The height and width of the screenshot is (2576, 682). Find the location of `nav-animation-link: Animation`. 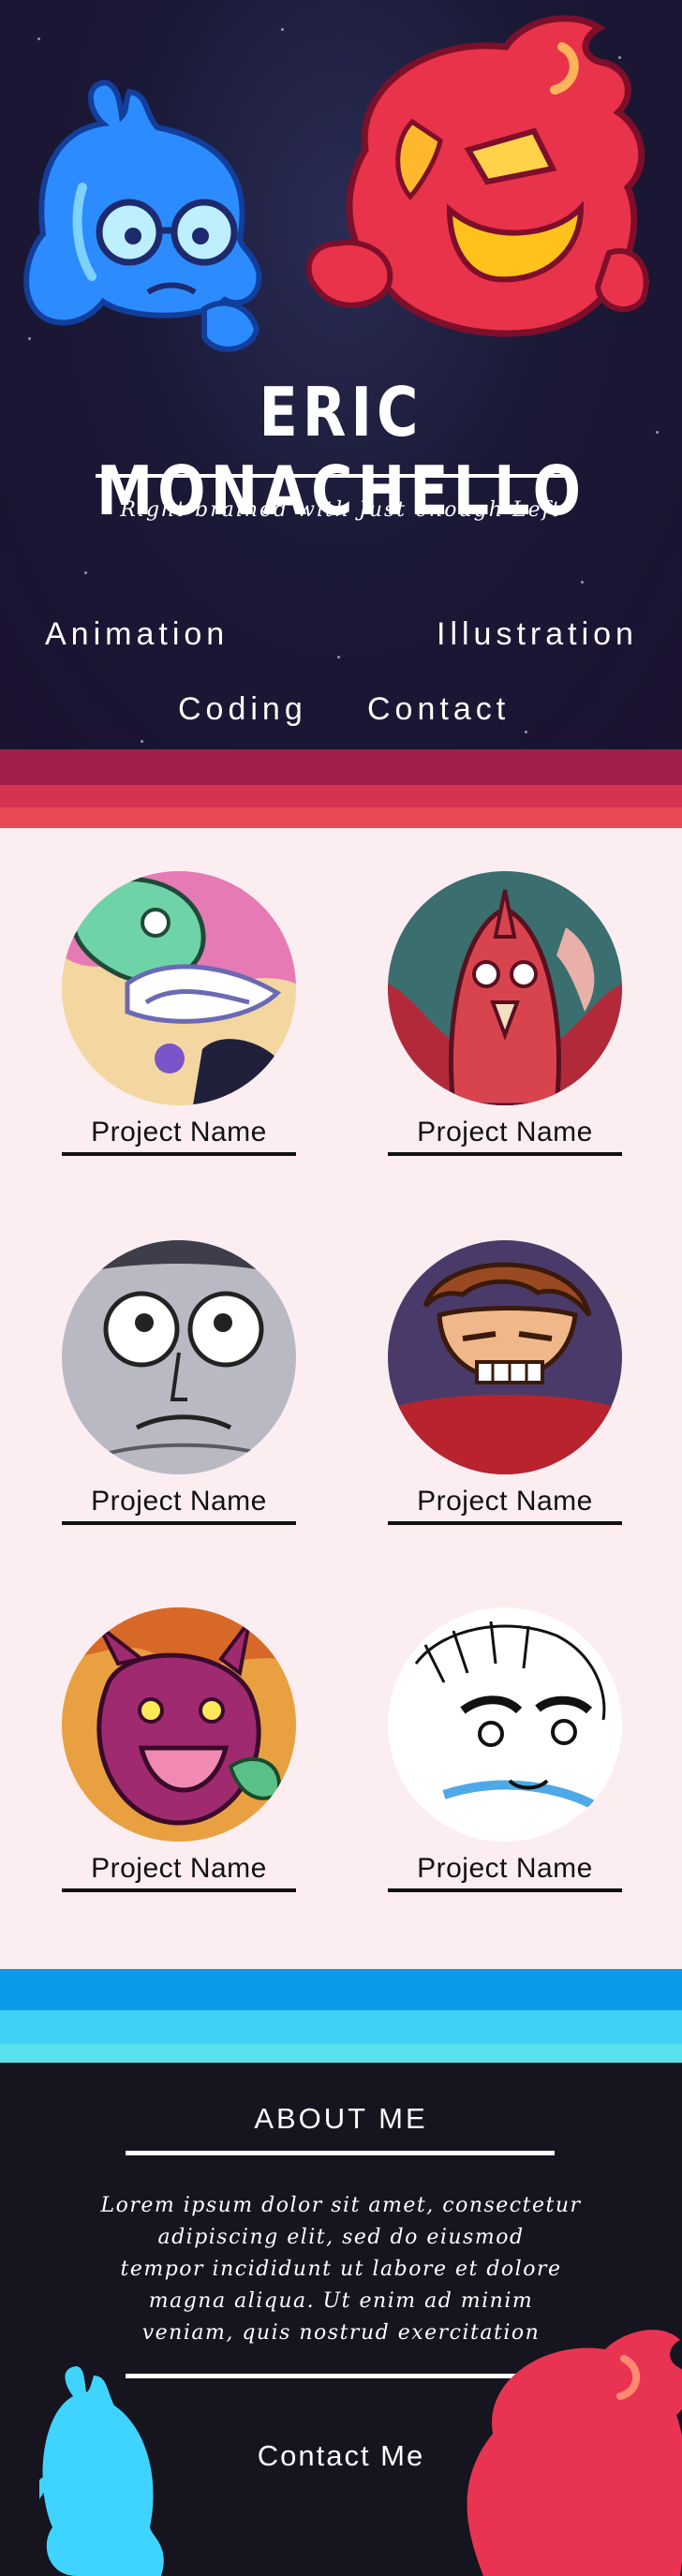

nav-animation-link: Animation is located at coordinates (137, 634).